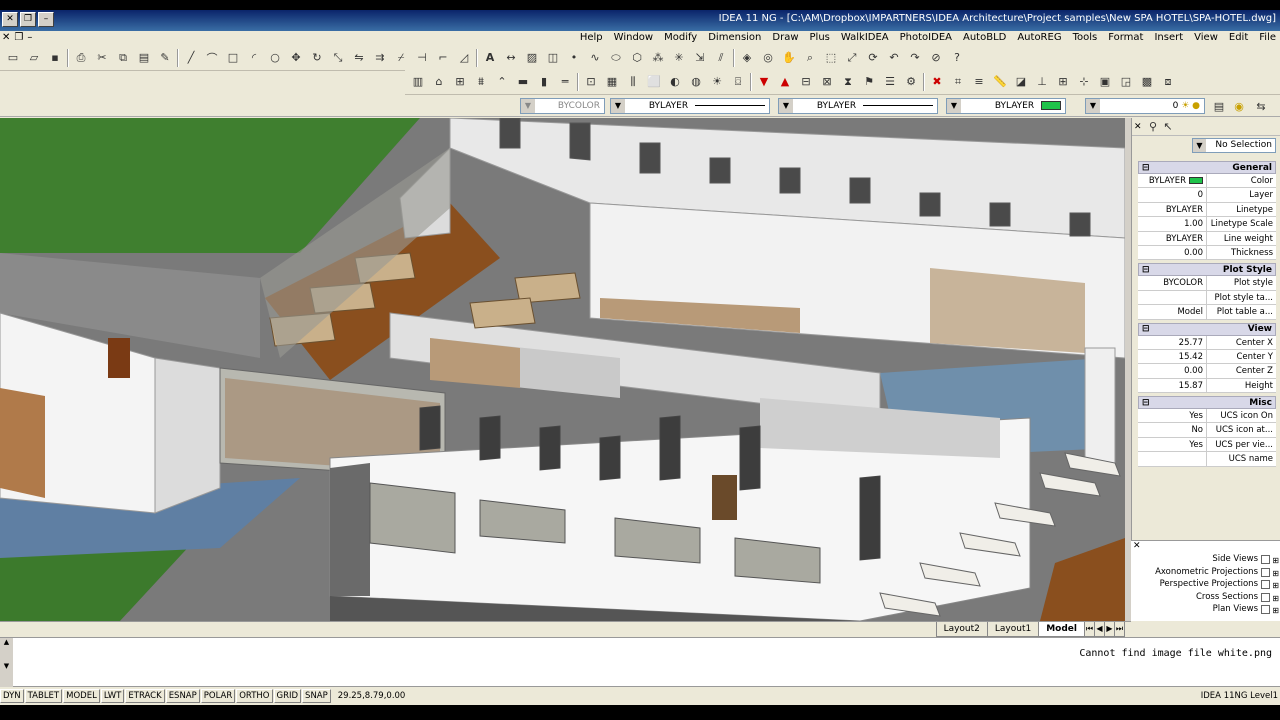  I want to click on stretch-icon: ⇲, so click(700, 58).